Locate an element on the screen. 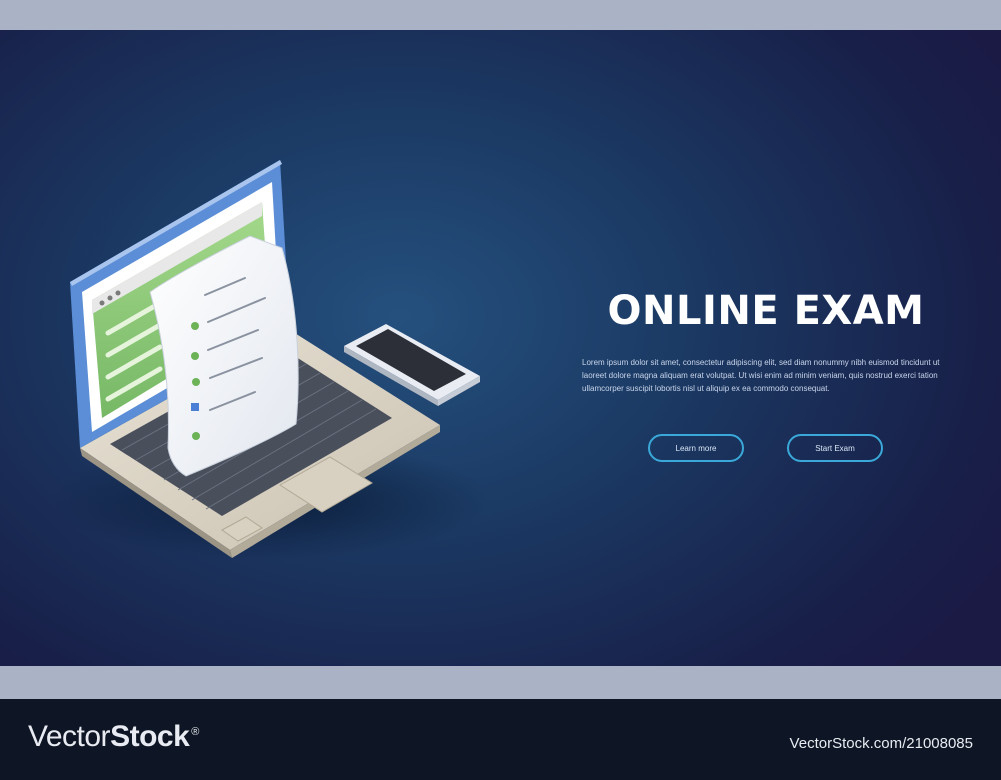 This screenshot has height=780, width=1001. bottom-border-strip is located at coordinates (500, 682).